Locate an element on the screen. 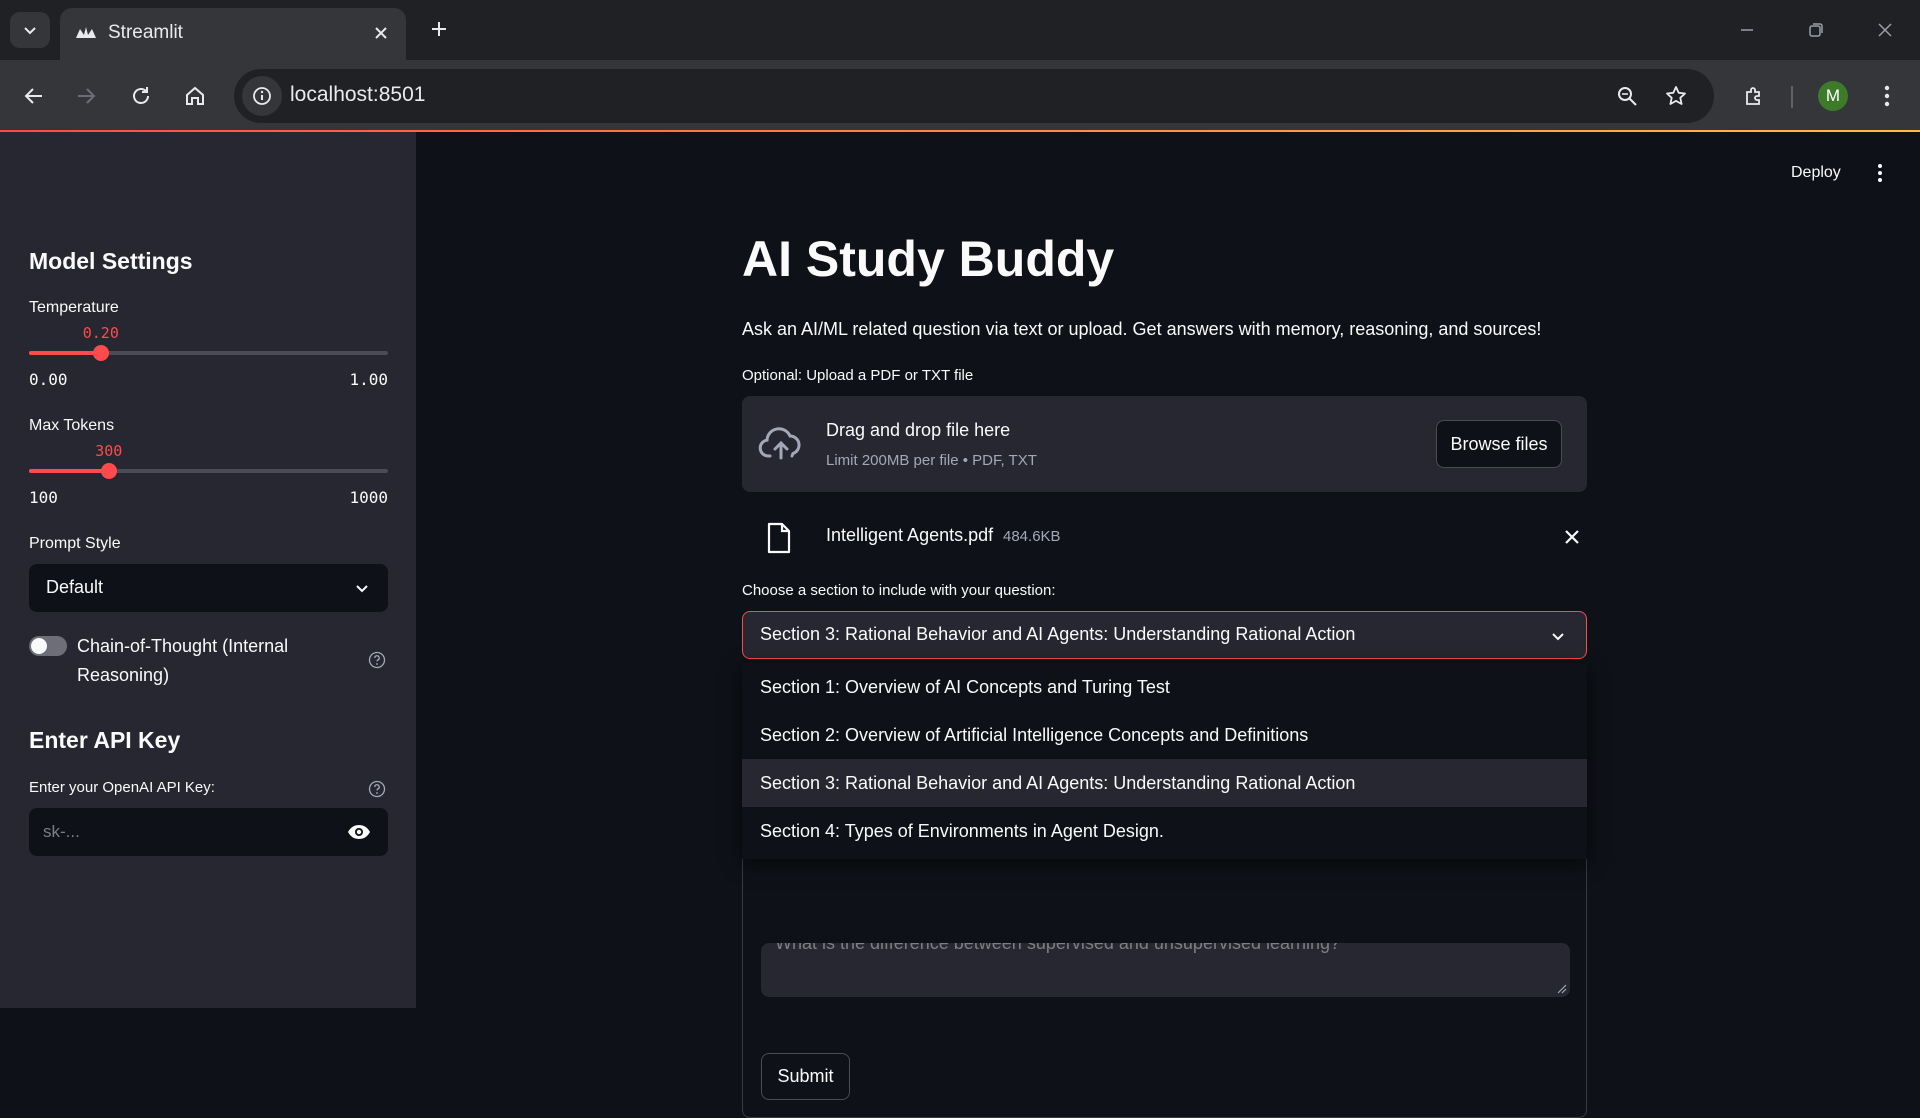 The height and width of the screenshot is (1118, 1920). eye-icon is located at coordinates (359, 832).